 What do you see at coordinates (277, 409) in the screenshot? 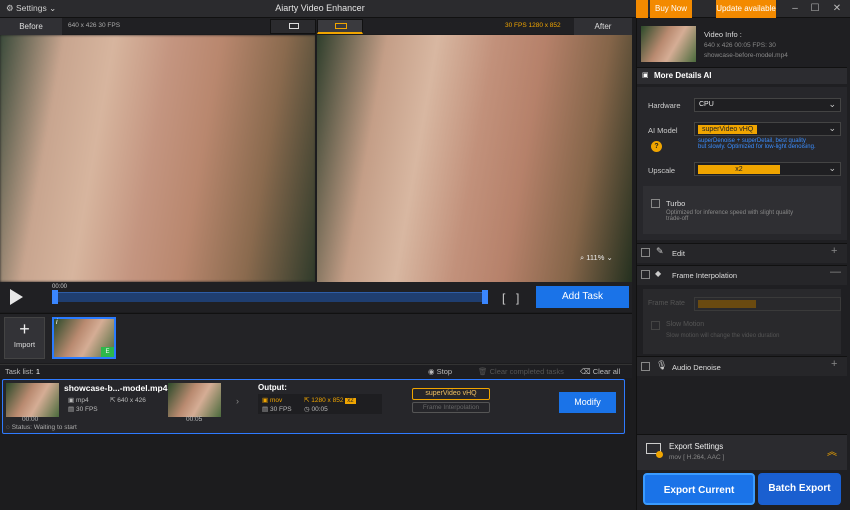
I see `output-fps: ▤ 30 FPS` at bounding box center [277, 409].